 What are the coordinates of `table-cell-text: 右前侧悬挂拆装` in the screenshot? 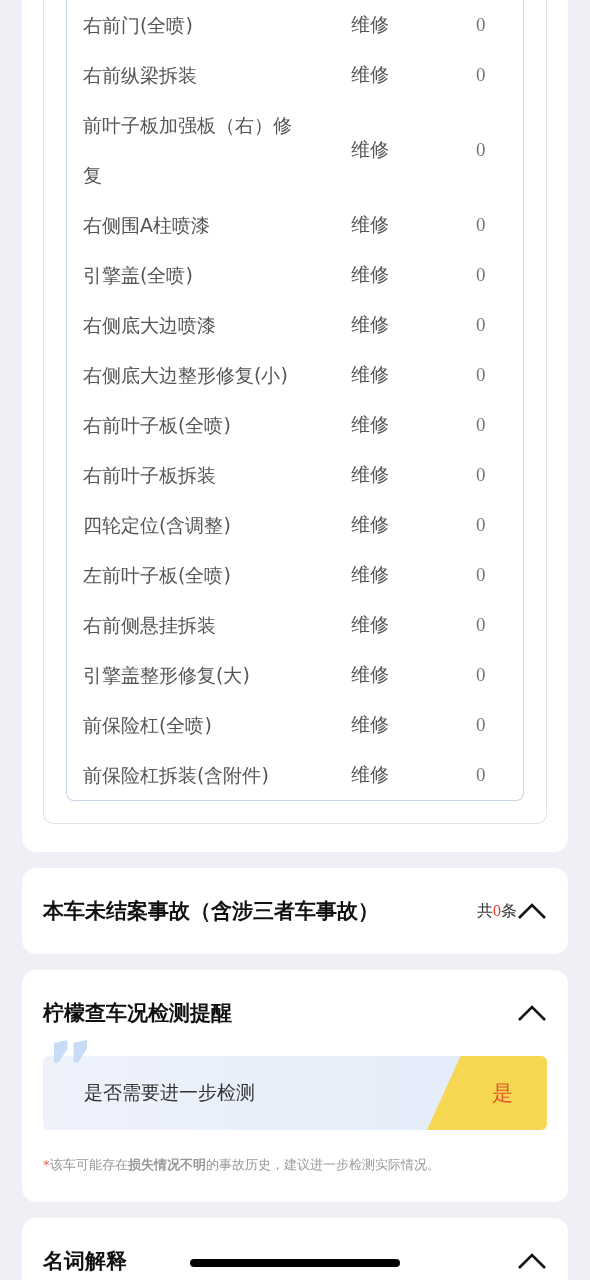 It's located at (150, 625).